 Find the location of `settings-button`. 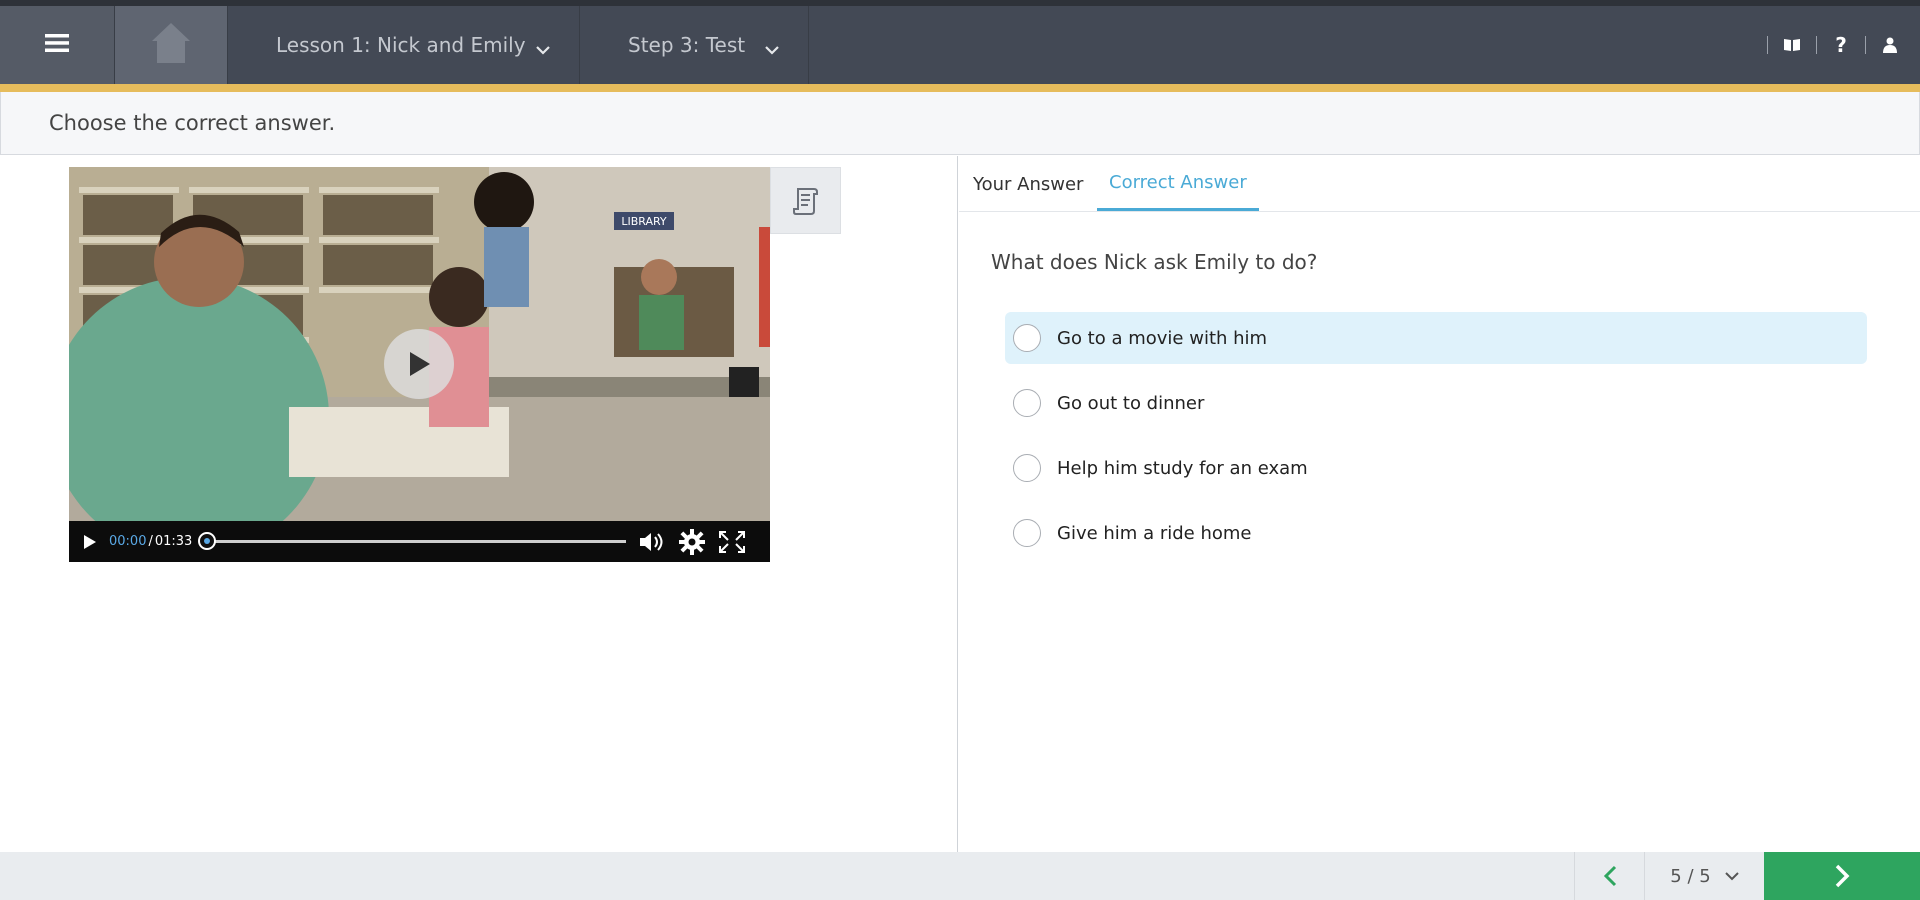

settings-button is located at coordinates (692, 542).